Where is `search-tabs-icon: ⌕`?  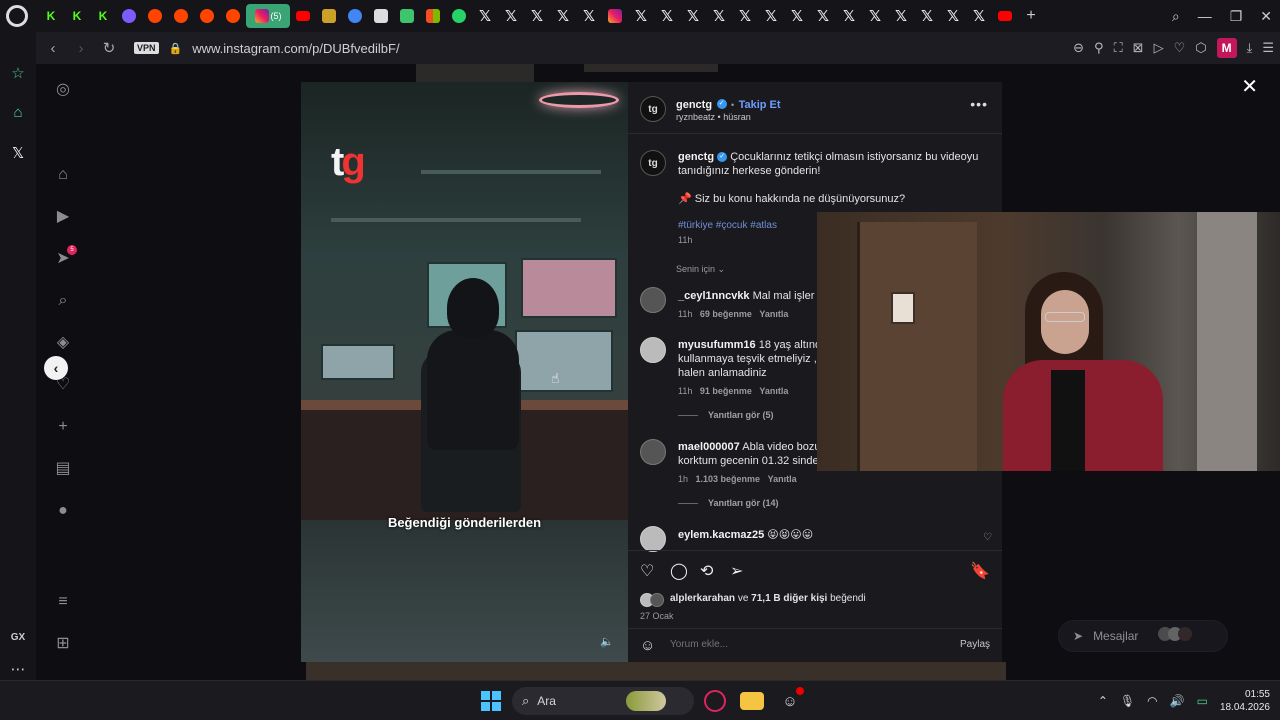
search-tabs-icon: ⌕ is located at coordinates (1176, 16).